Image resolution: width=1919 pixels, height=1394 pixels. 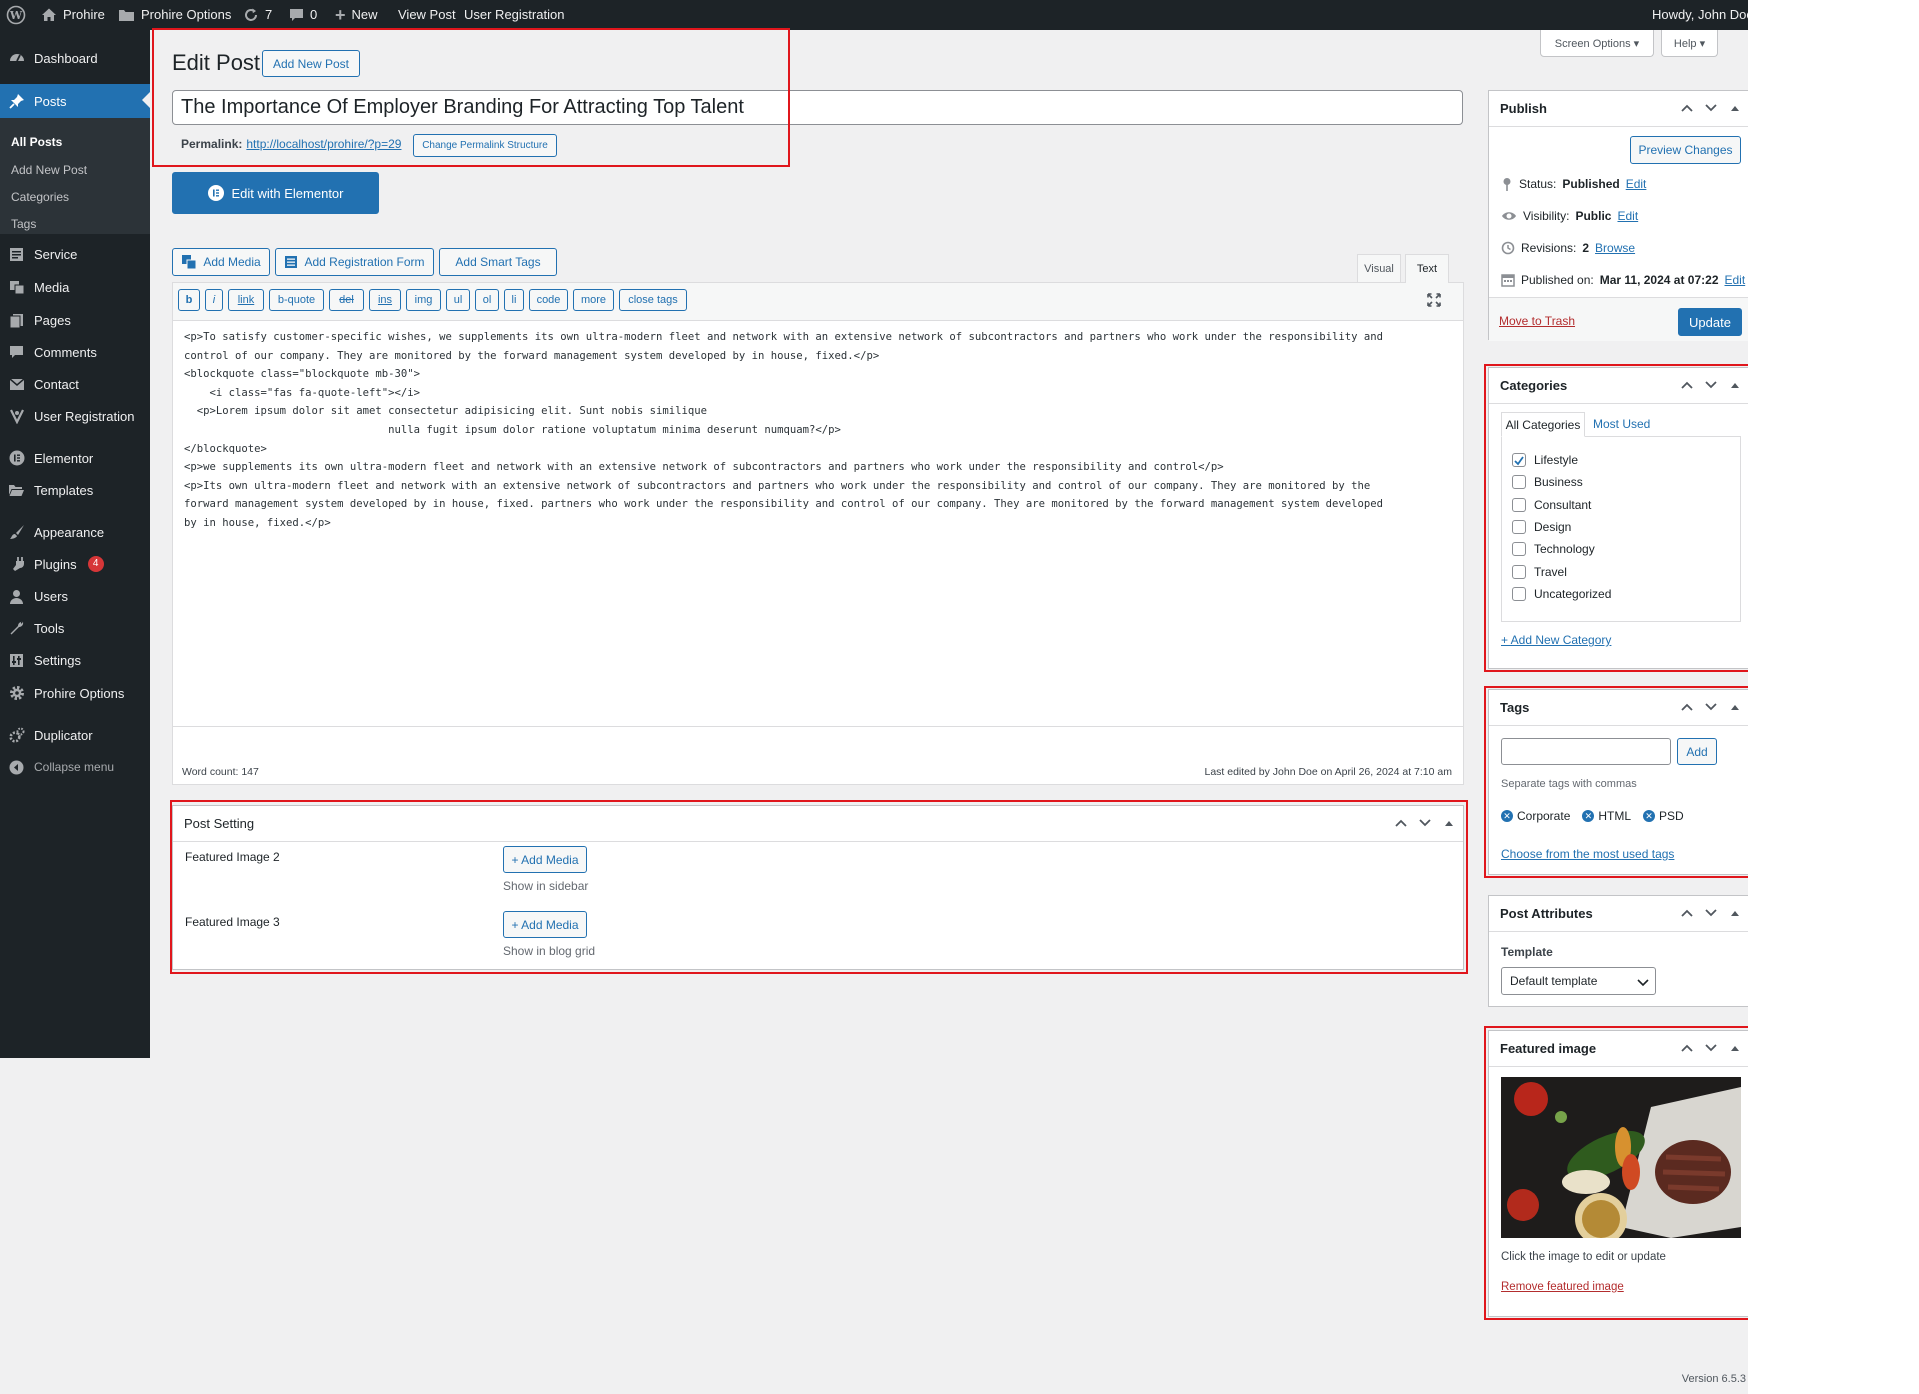 I want to click on menu-user-registration: User Registration, so click(x=75, y=416).